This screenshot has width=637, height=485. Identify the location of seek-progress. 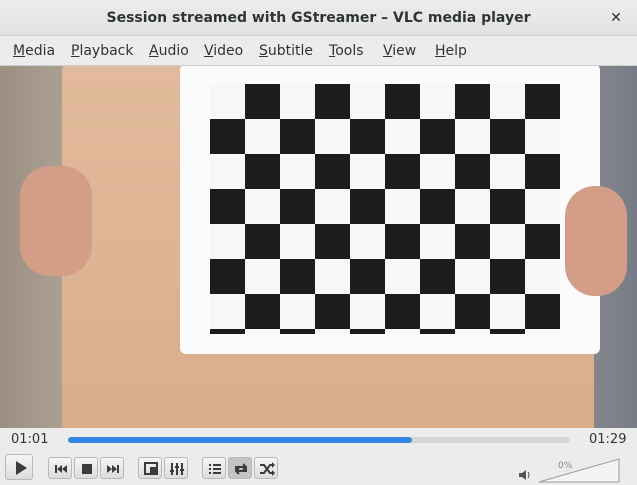
(240, 440).